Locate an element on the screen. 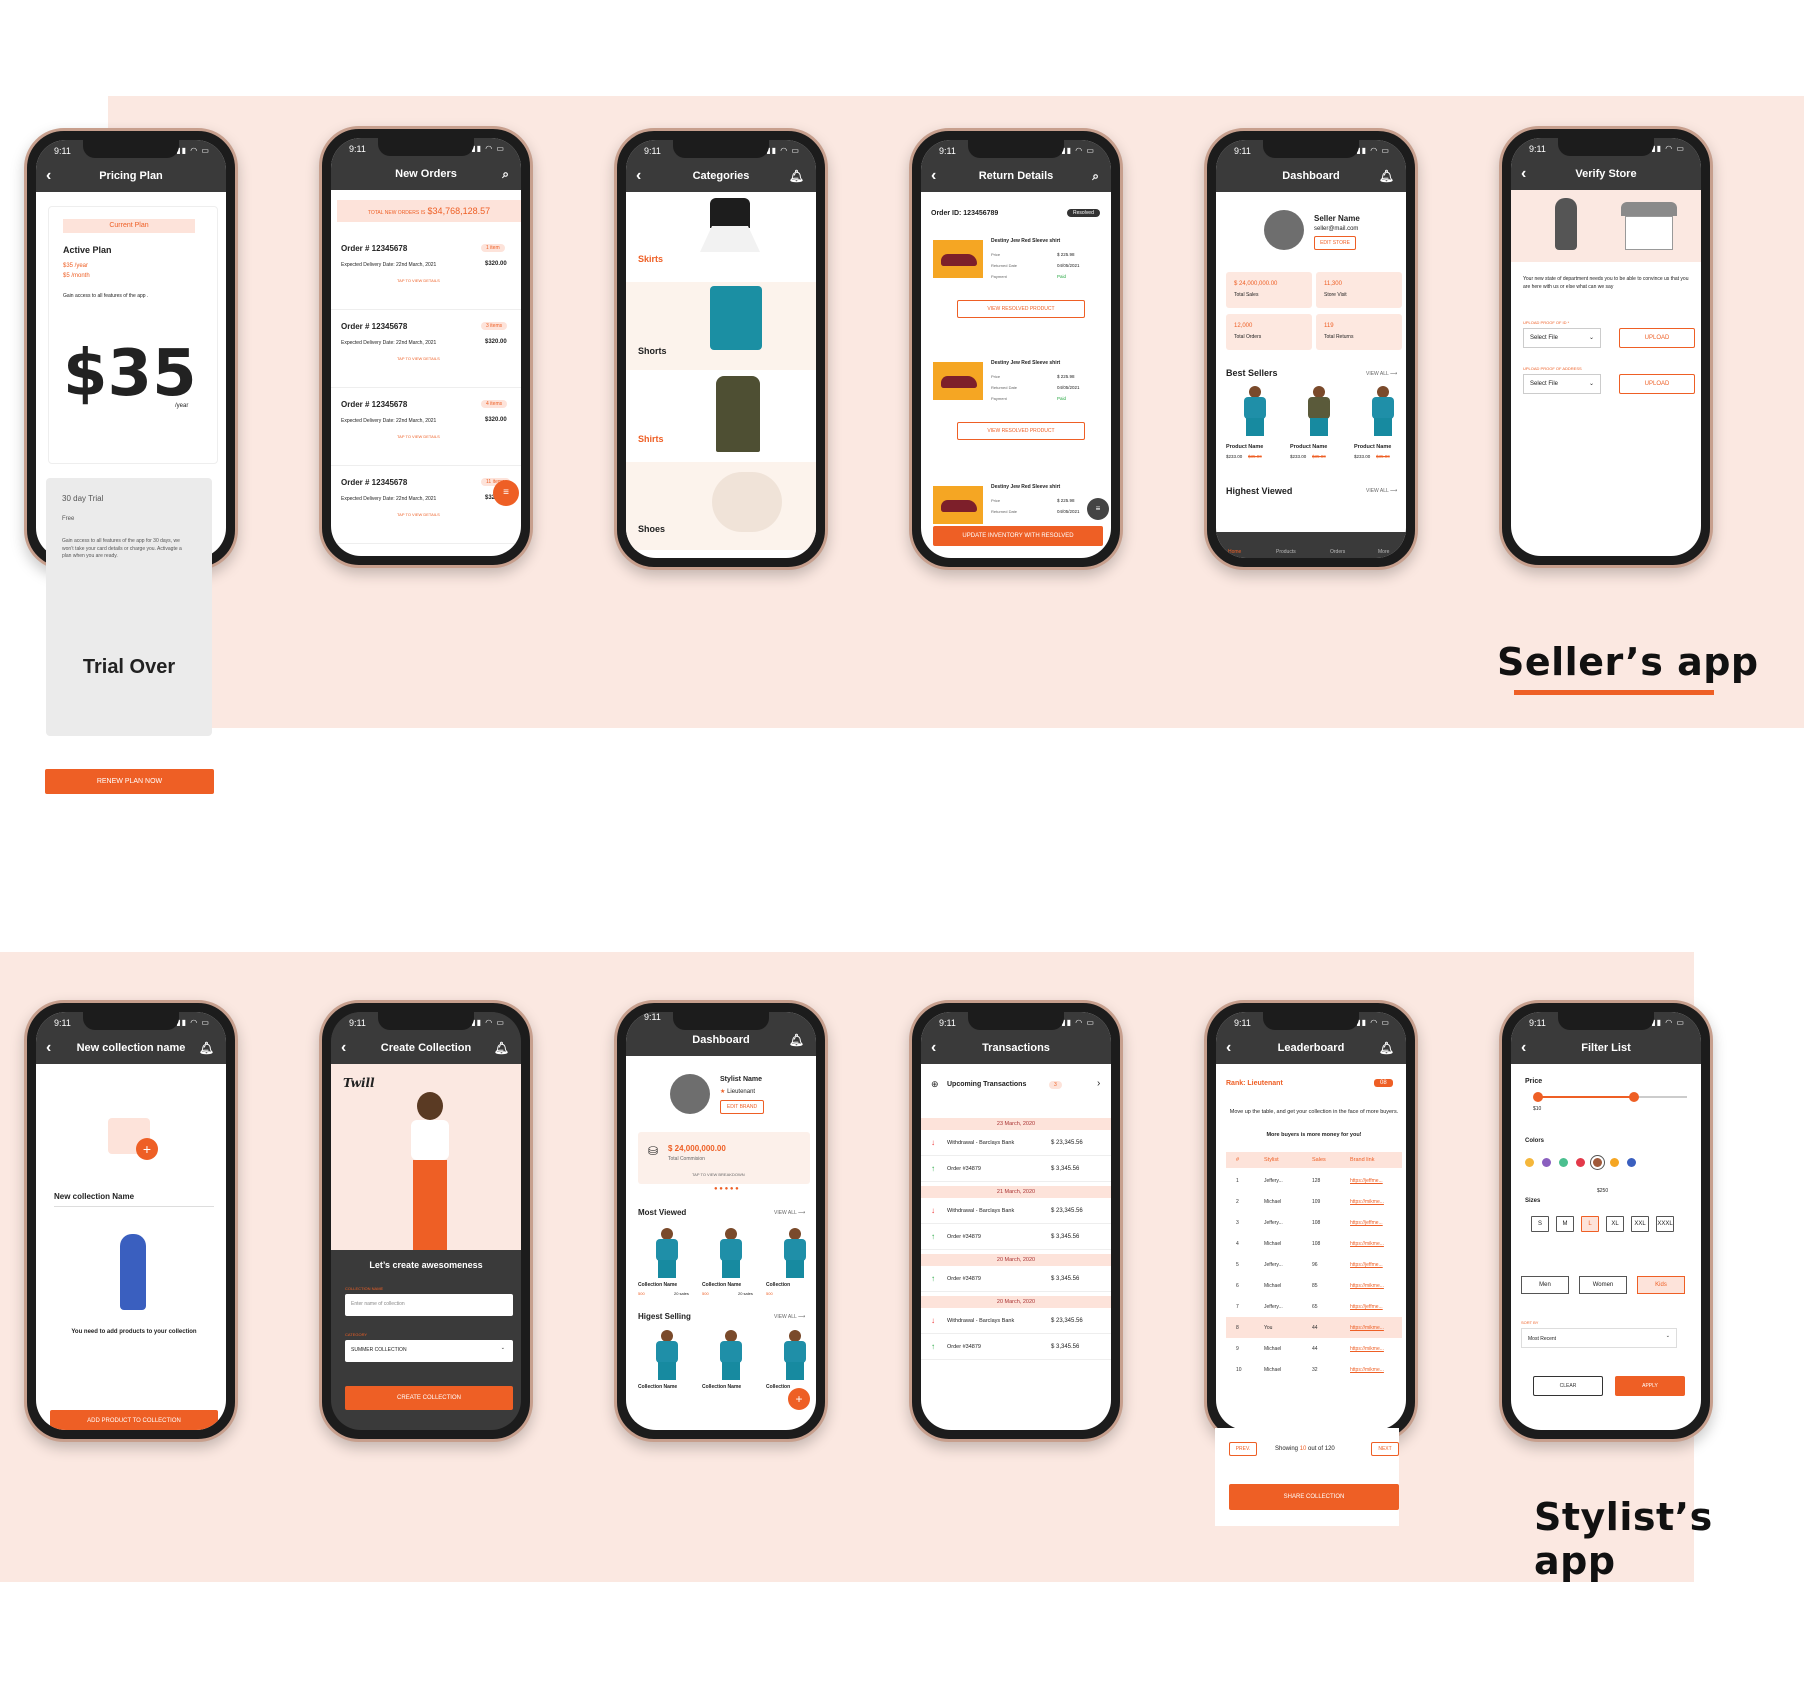  gender-option: Women is located at coordinates (1603, 1285).